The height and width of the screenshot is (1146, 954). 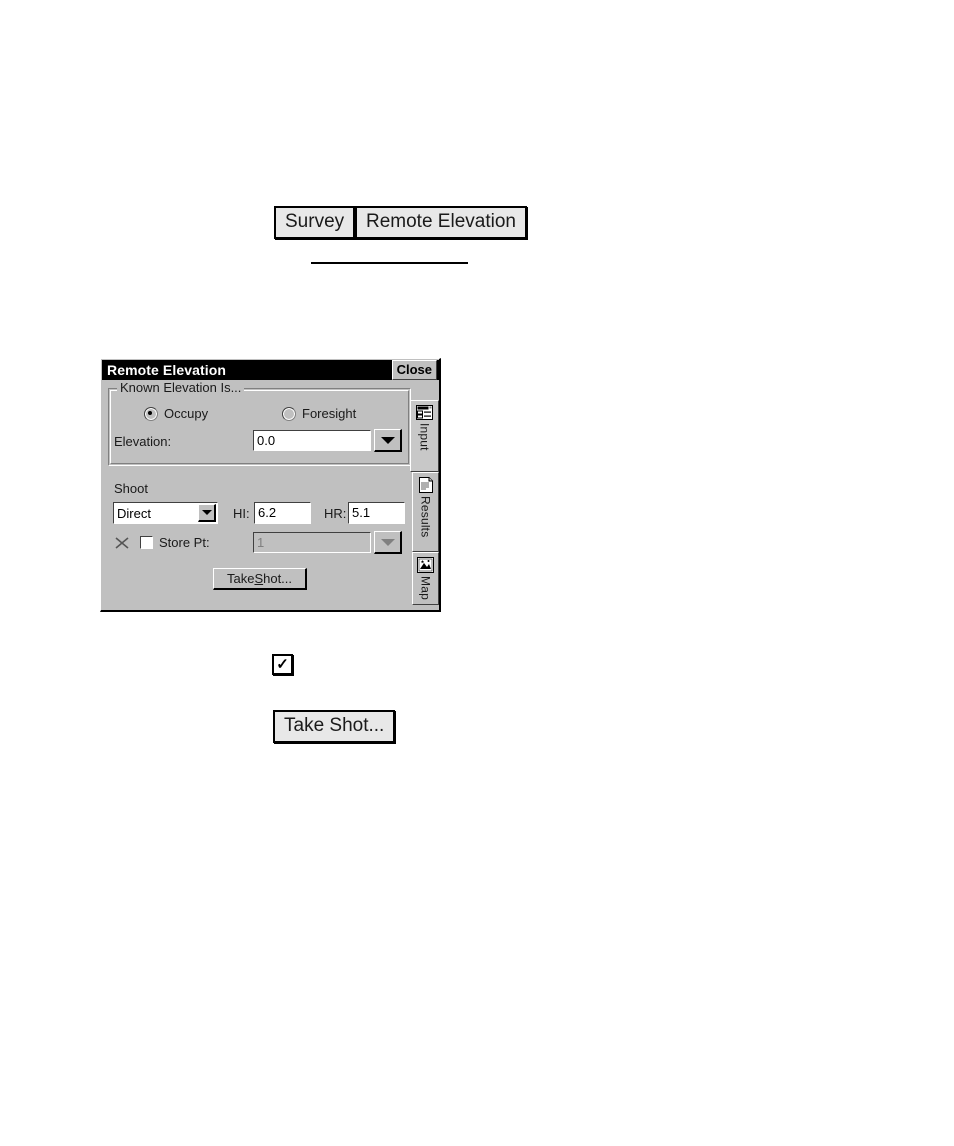 I want to click on map-mountains-icon, so click(x=425, y=565).